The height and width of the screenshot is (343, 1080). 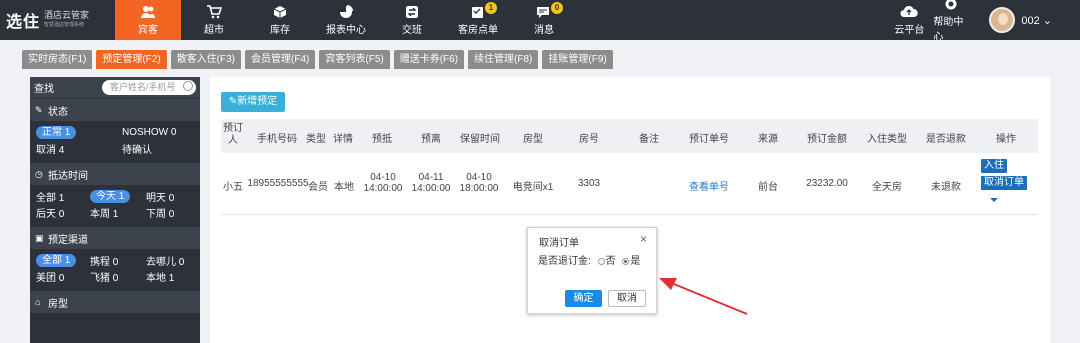 I want to click on box-icon, so click(x=280, y=12).